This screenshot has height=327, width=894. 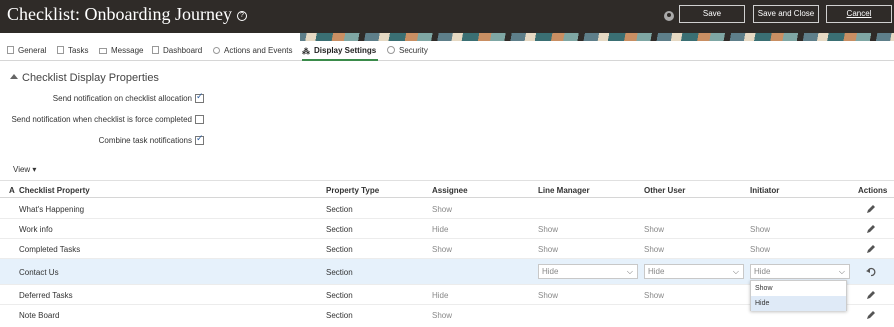 I want to click on section-header: Checklist Display Properties, so click(x=84, y=78).